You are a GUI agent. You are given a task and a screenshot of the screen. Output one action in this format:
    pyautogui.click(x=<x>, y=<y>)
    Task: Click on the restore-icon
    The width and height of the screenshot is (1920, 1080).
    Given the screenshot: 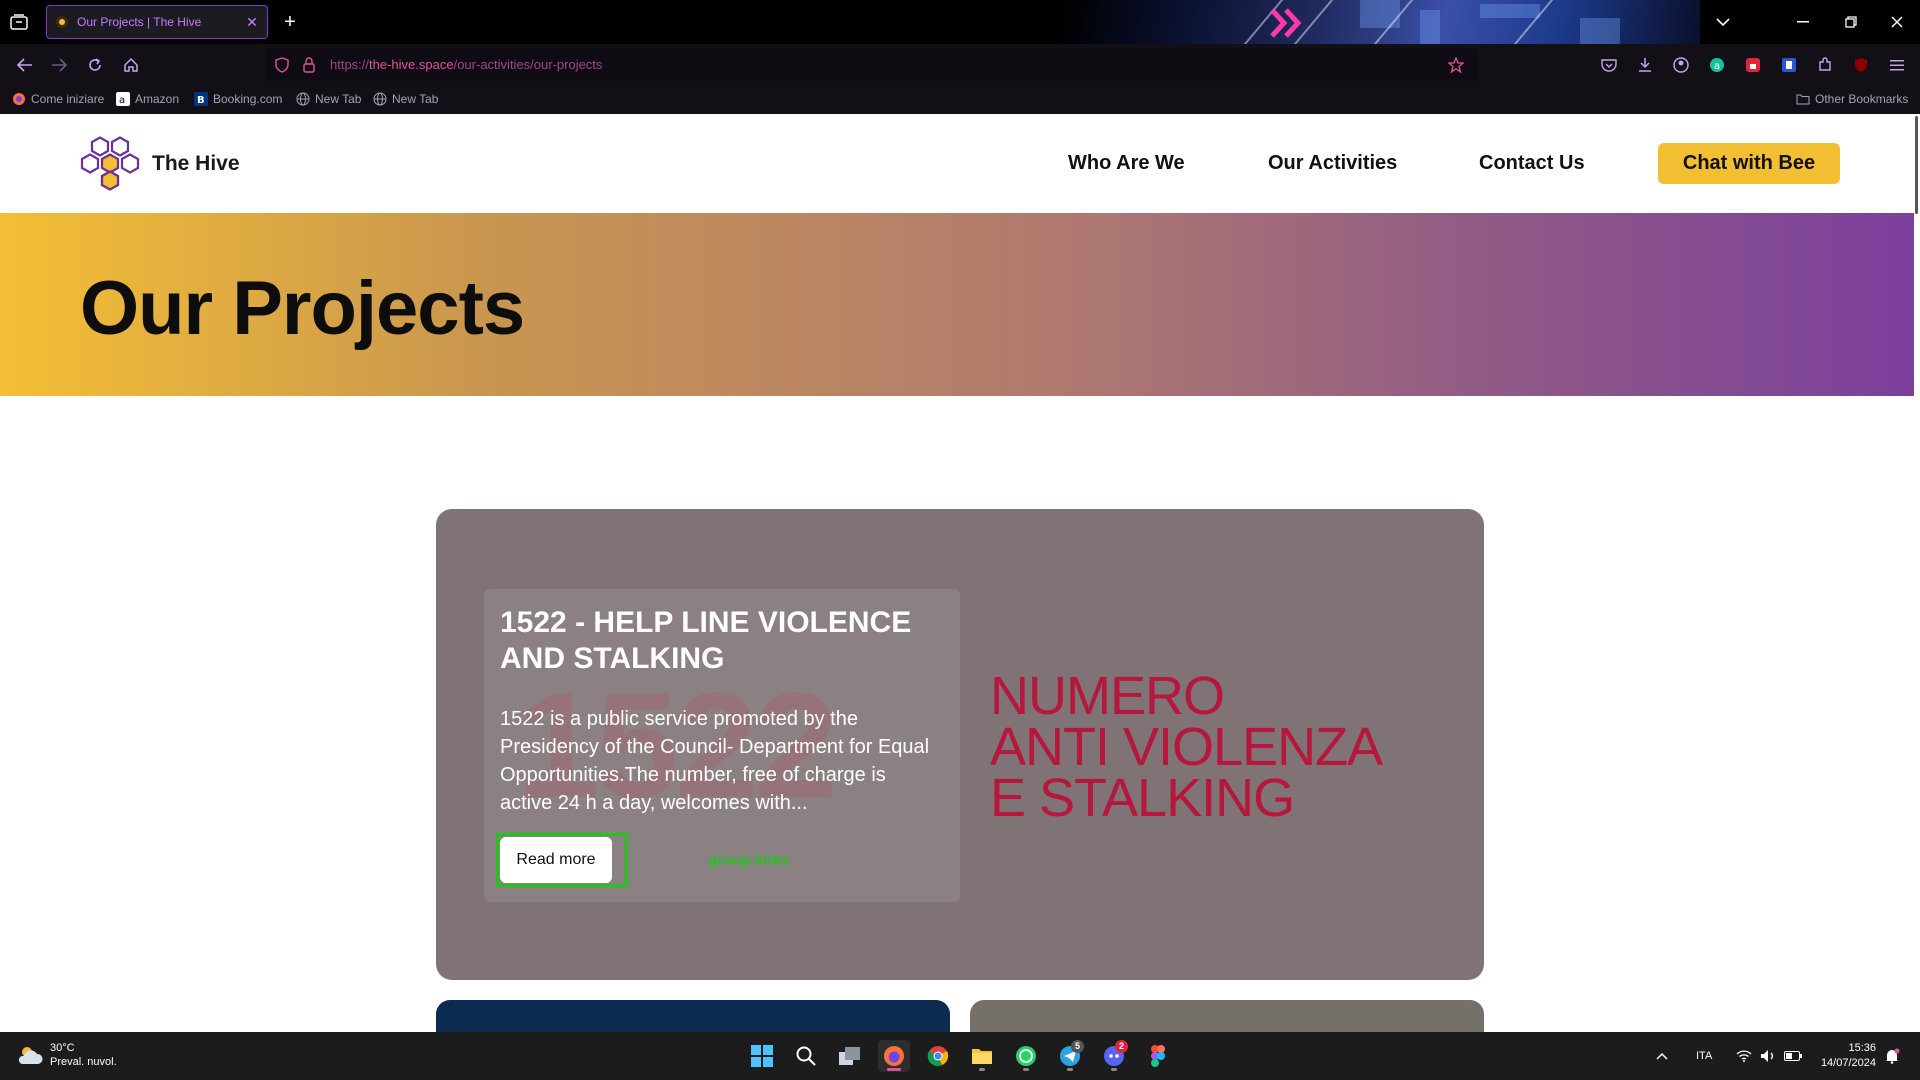 What is the action you would take?
    pyautogui.click(x=1851, y=22)
    